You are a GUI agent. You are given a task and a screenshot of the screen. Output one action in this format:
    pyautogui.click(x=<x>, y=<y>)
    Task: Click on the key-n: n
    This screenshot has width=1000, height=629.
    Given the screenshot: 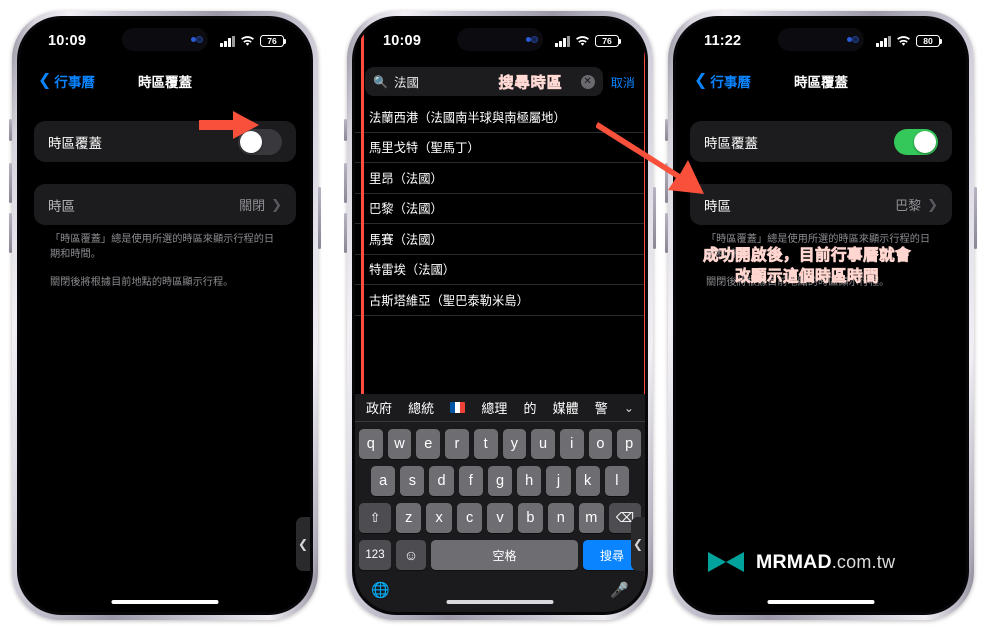 What is the action you would take?
    pyautogui.click(x=561, y=518)
    